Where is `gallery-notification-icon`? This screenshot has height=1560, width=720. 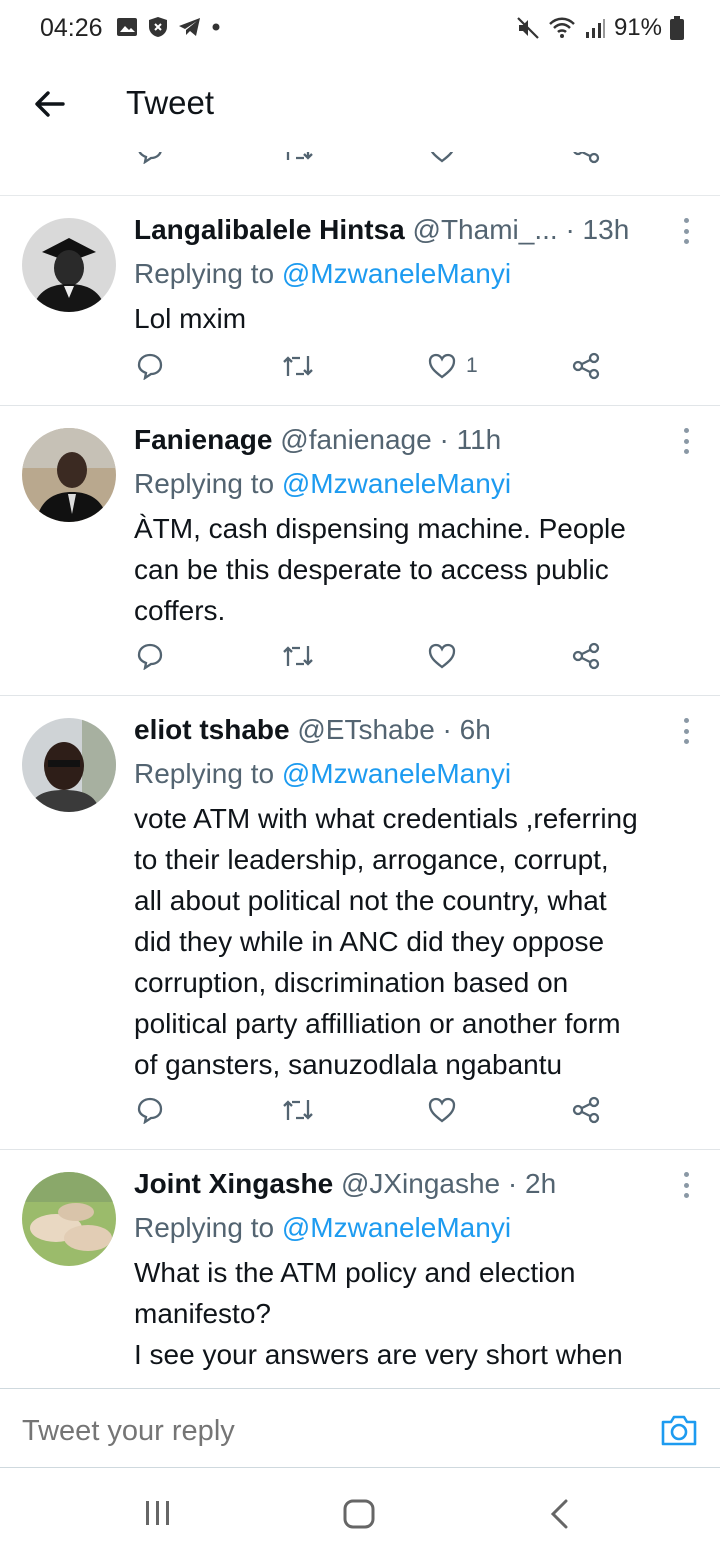 gallery-notification-icon is located at coordinates (127, 27).